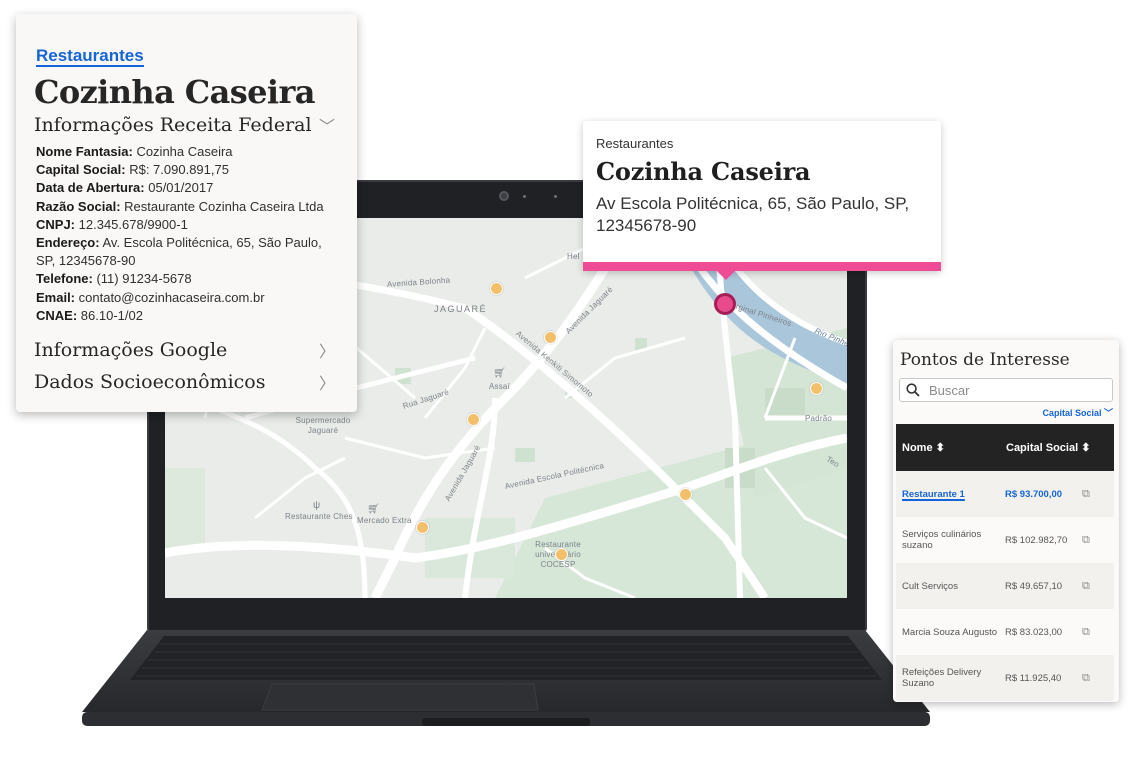 This screenshot has width=1140, height=775. What do you see at coordinates (950, 632) in the screenshot?
I see `row-name: Marcia Souza Augusto` at bounding box center [950, 632].